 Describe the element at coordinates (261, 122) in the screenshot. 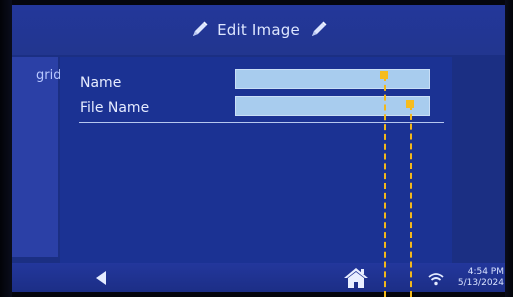

I see `divider` at that location.